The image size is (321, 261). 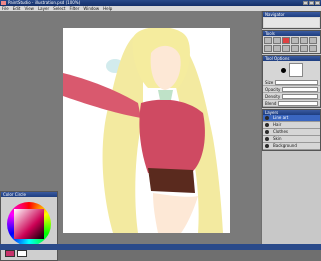 What do you see at coordinates (295, 70) in the screenshot?
I see `brush-shape-preview` at bounding box center [295, 70].